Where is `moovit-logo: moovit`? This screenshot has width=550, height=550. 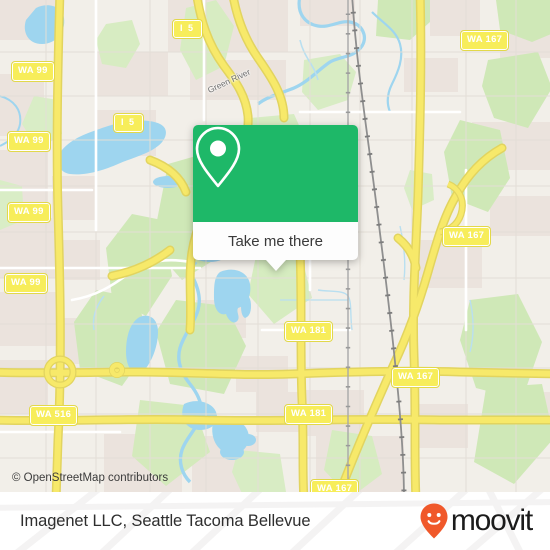
moovit-logo: moovit is located at coordinates (476, 521).